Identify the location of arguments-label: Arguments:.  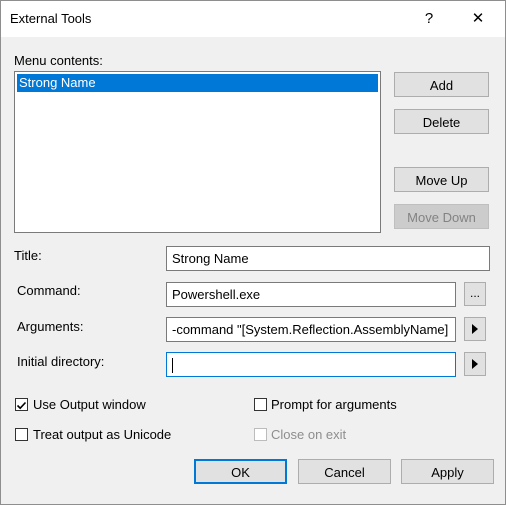
(50, 326).